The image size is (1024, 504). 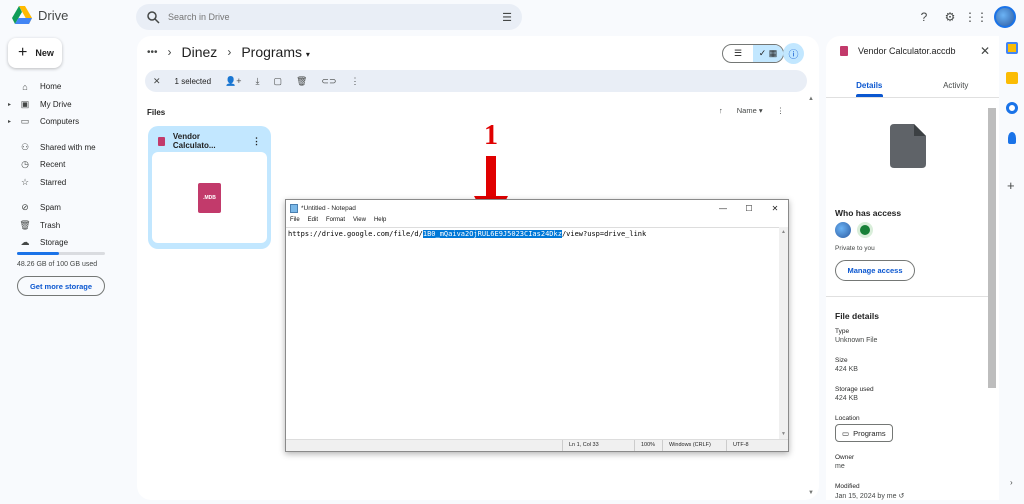 I want to click on sidebar-item-storage: ☁ Storage, so click(x=65, y=243).